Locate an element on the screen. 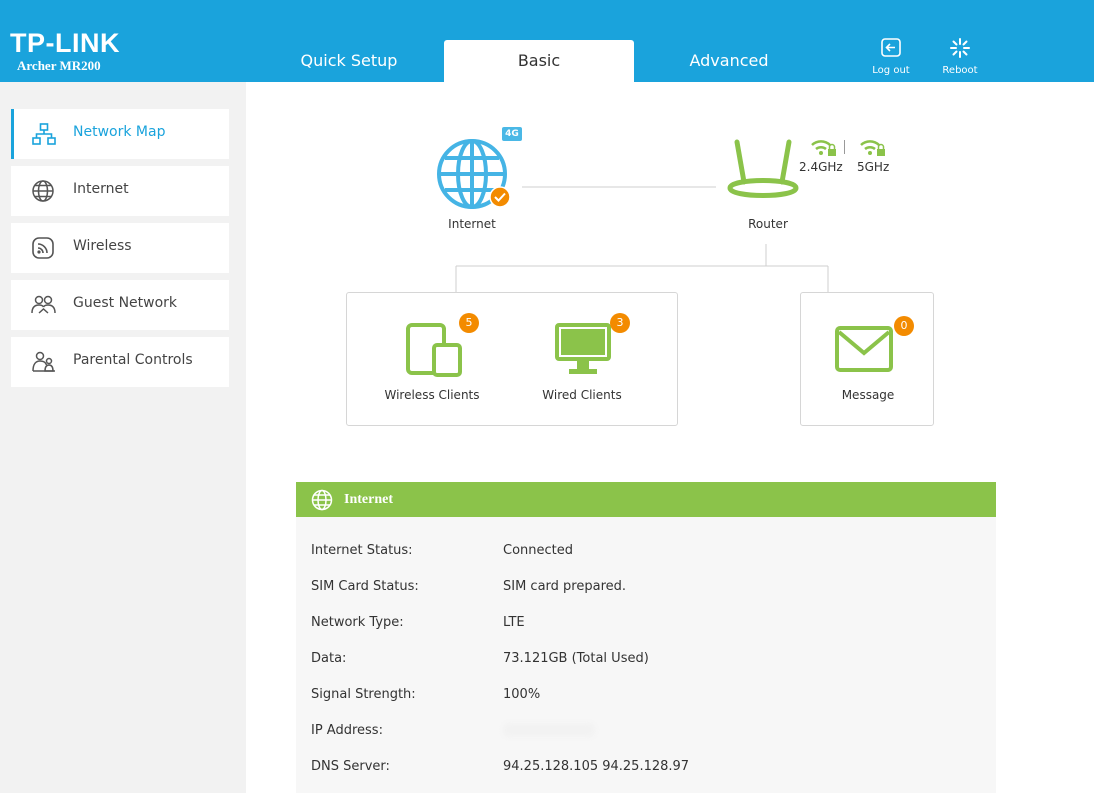  panel-title: Internet is located at coordinates (368, 499).